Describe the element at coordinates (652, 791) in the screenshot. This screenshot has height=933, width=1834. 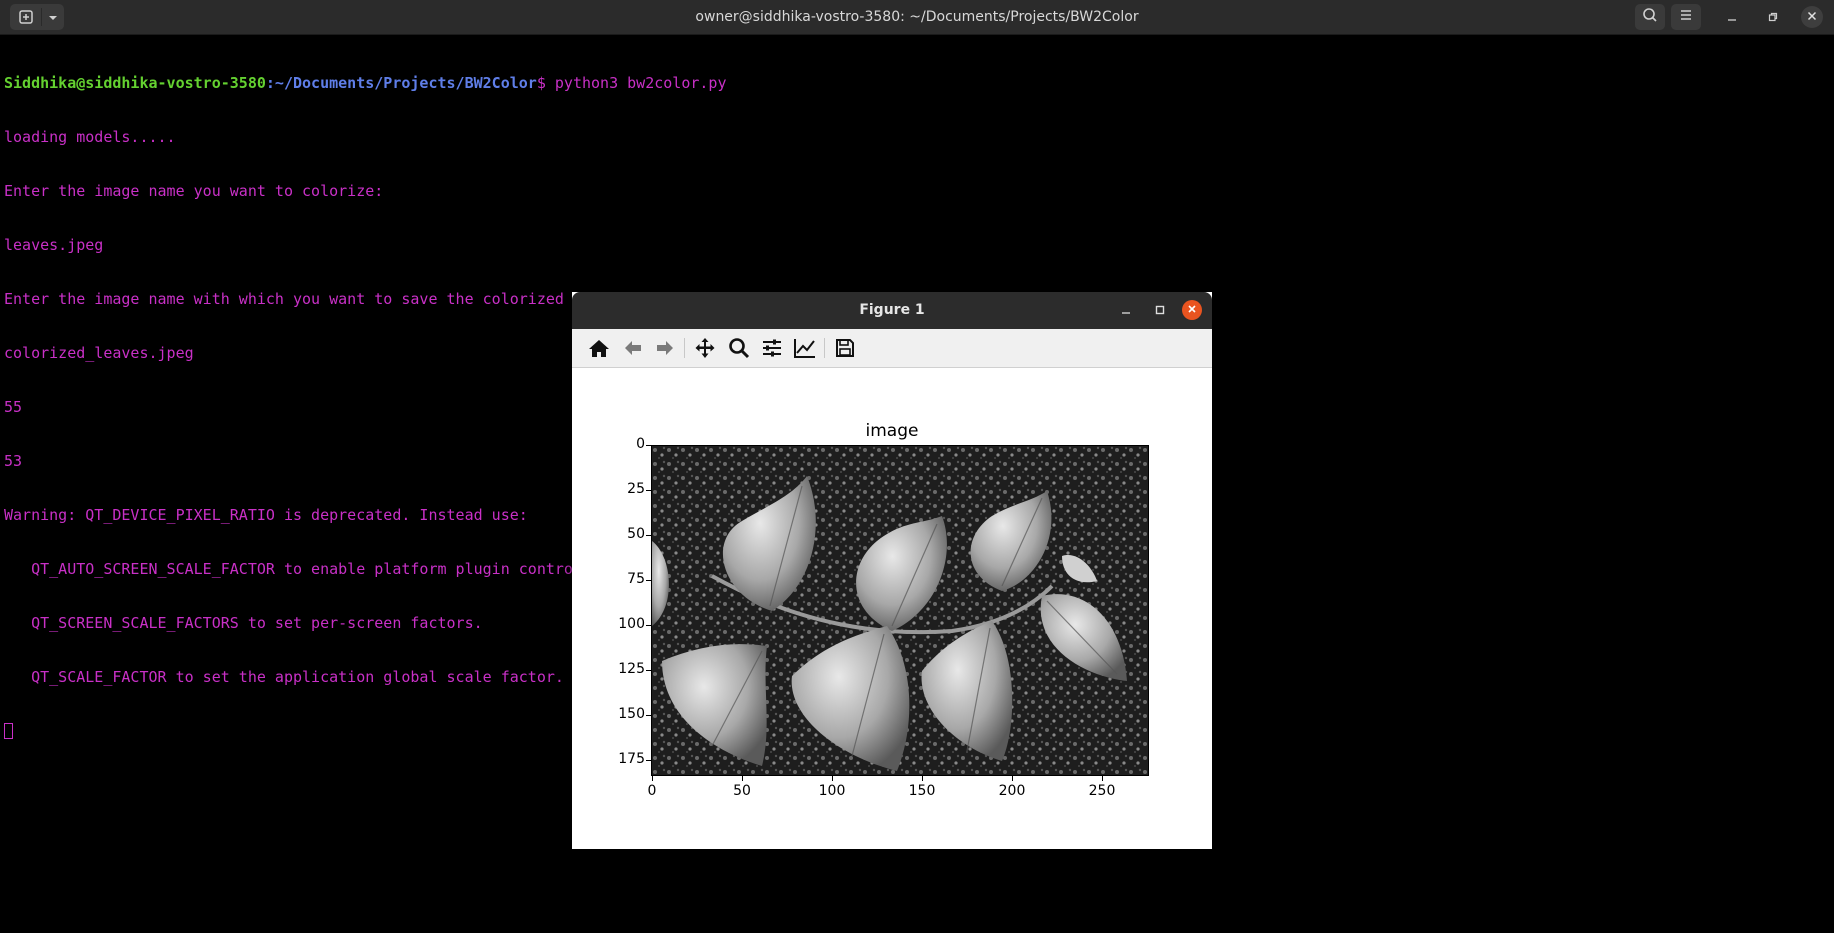
I see `x-tick-label: 0` at that location.